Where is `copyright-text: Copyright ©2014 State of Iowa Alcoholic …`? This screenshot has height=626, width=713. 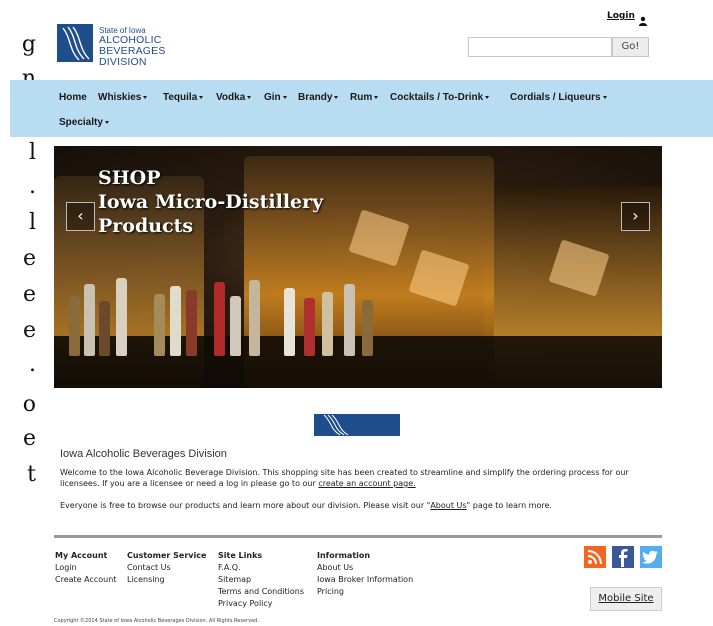
copyright-text: Copyright ©2014 State of Iowa Alcoholic … is located at coordinates (156, 621).